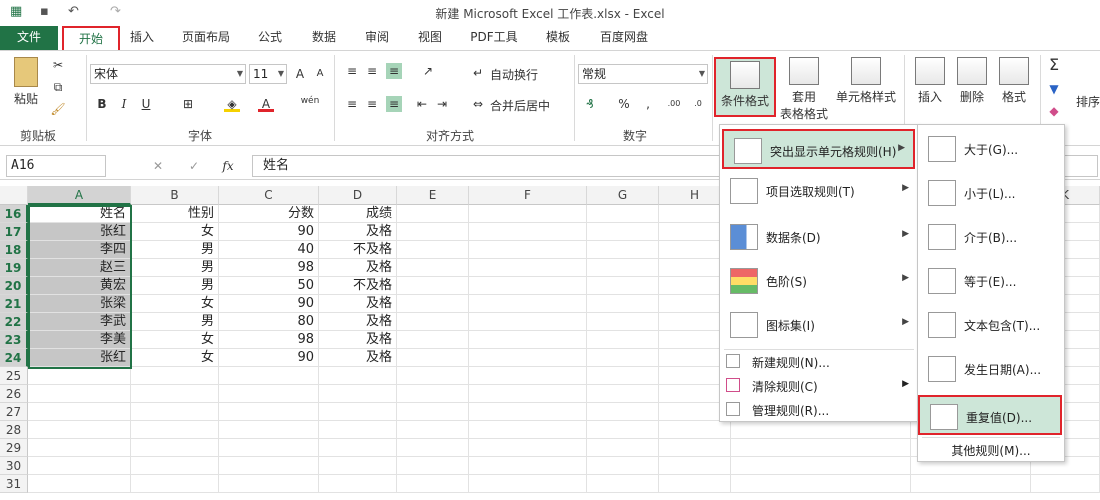 The height and width of the screenshot is (500, 1100). I want to click on cell: 成绩, so click(358, 214).